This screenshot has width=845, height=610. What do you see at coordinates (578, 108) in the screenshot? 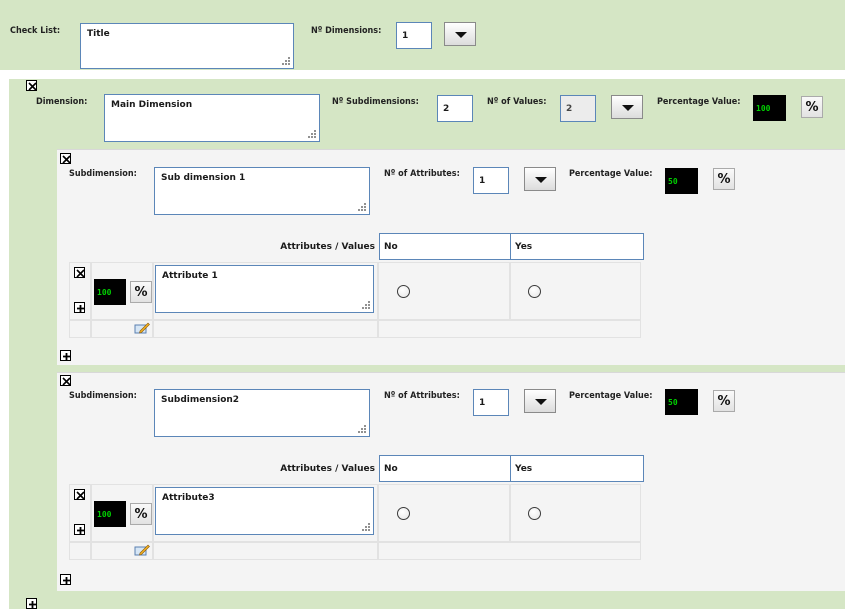
I see `n-values-input: 2` at bounding box center [578, 108].